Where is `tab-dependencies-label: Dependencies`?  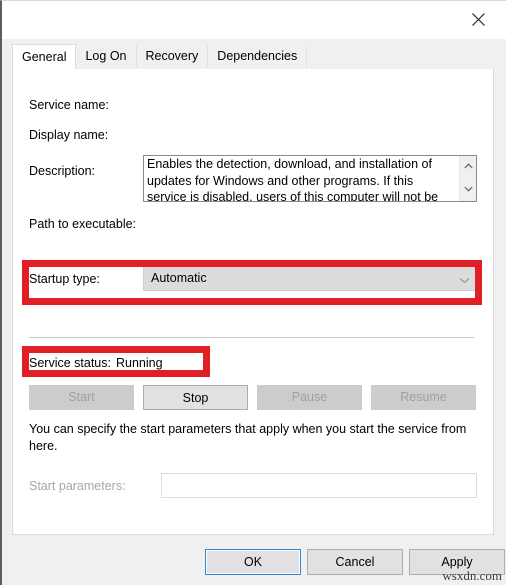
tab-dependencies-label: Dependencies is located at coordinates (257, 56).